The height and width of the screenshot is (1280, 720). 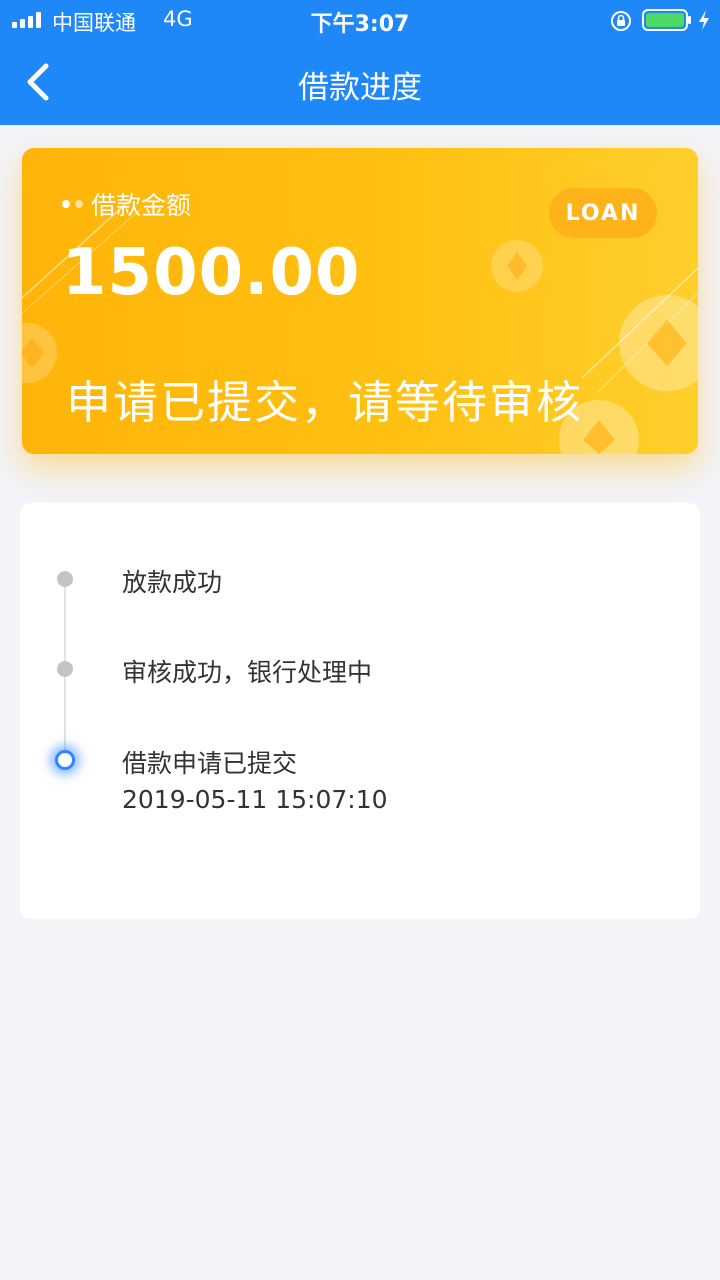 What do you see at coordinates (247, 672) in the screenshot?
I see `step-label: 审核成功，银行处理中` at bounding box center [247, 672].